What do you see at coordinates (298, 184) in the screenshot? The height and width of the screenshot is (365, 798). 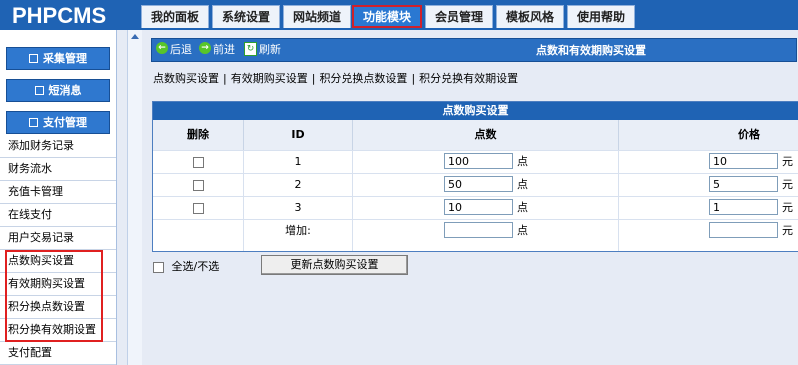 I see `row-id: 2` at bounding box center [298, 184].